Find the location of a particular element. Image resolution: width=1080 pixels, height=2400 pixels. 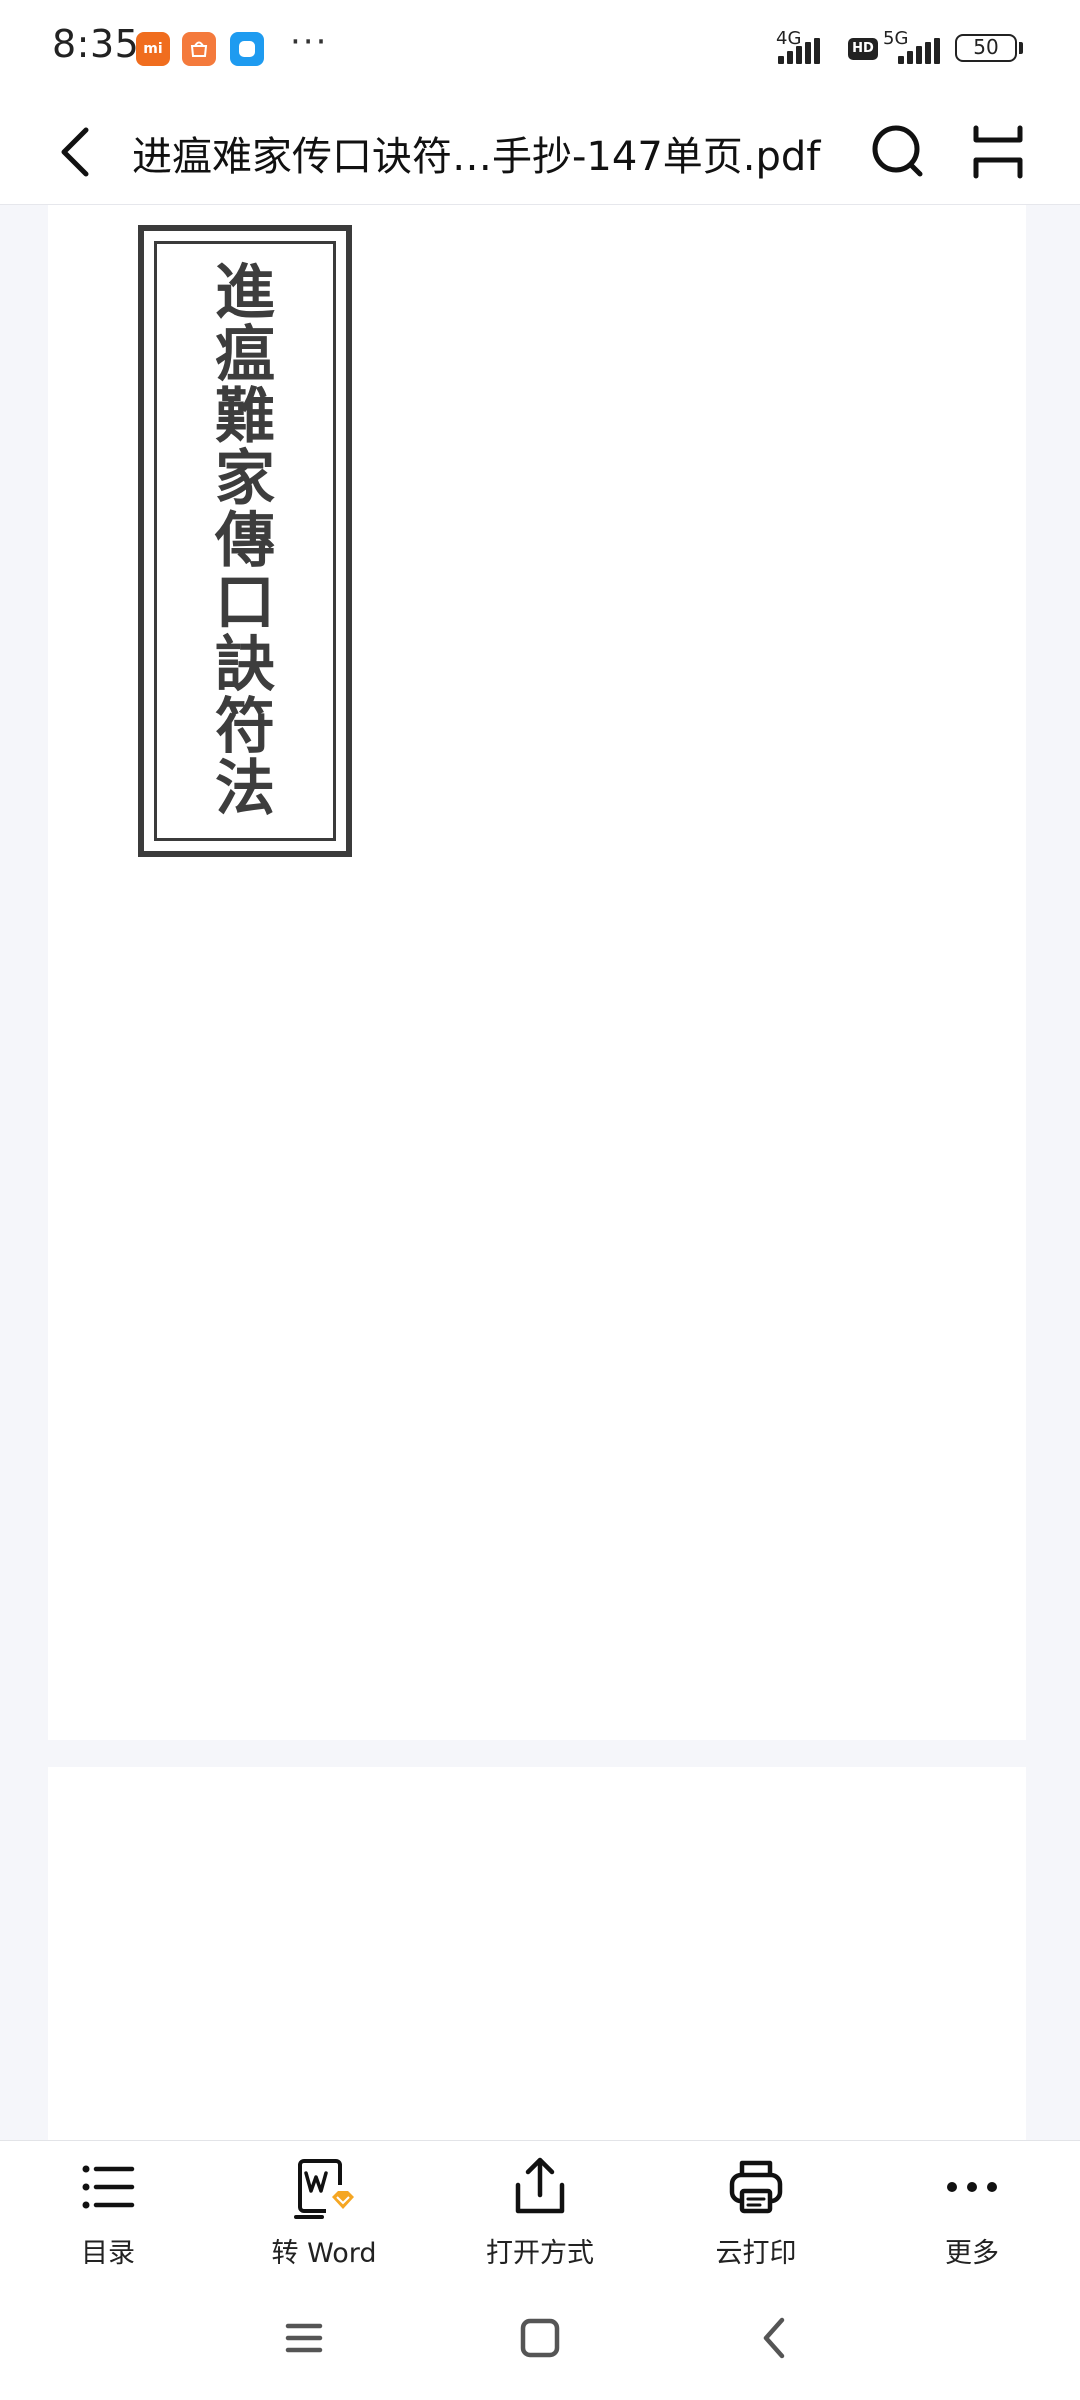

title-char: 傳 is located at coordinates (245, 541).